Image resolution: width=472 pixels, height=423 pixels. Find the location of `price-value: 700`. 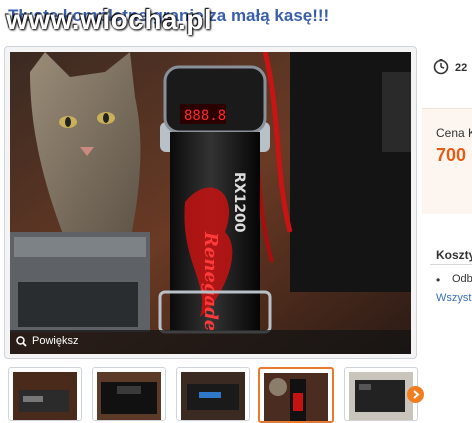

price-value: 700 is located at coordinates (451, 155).